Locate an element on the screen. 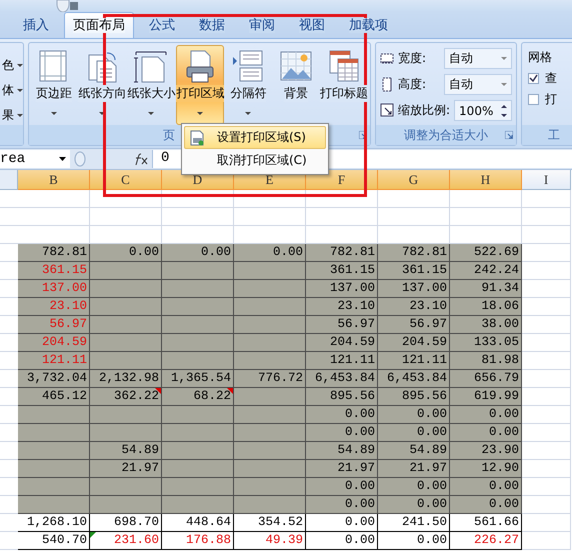  name-box: rea is located at coordinates (35, 159).